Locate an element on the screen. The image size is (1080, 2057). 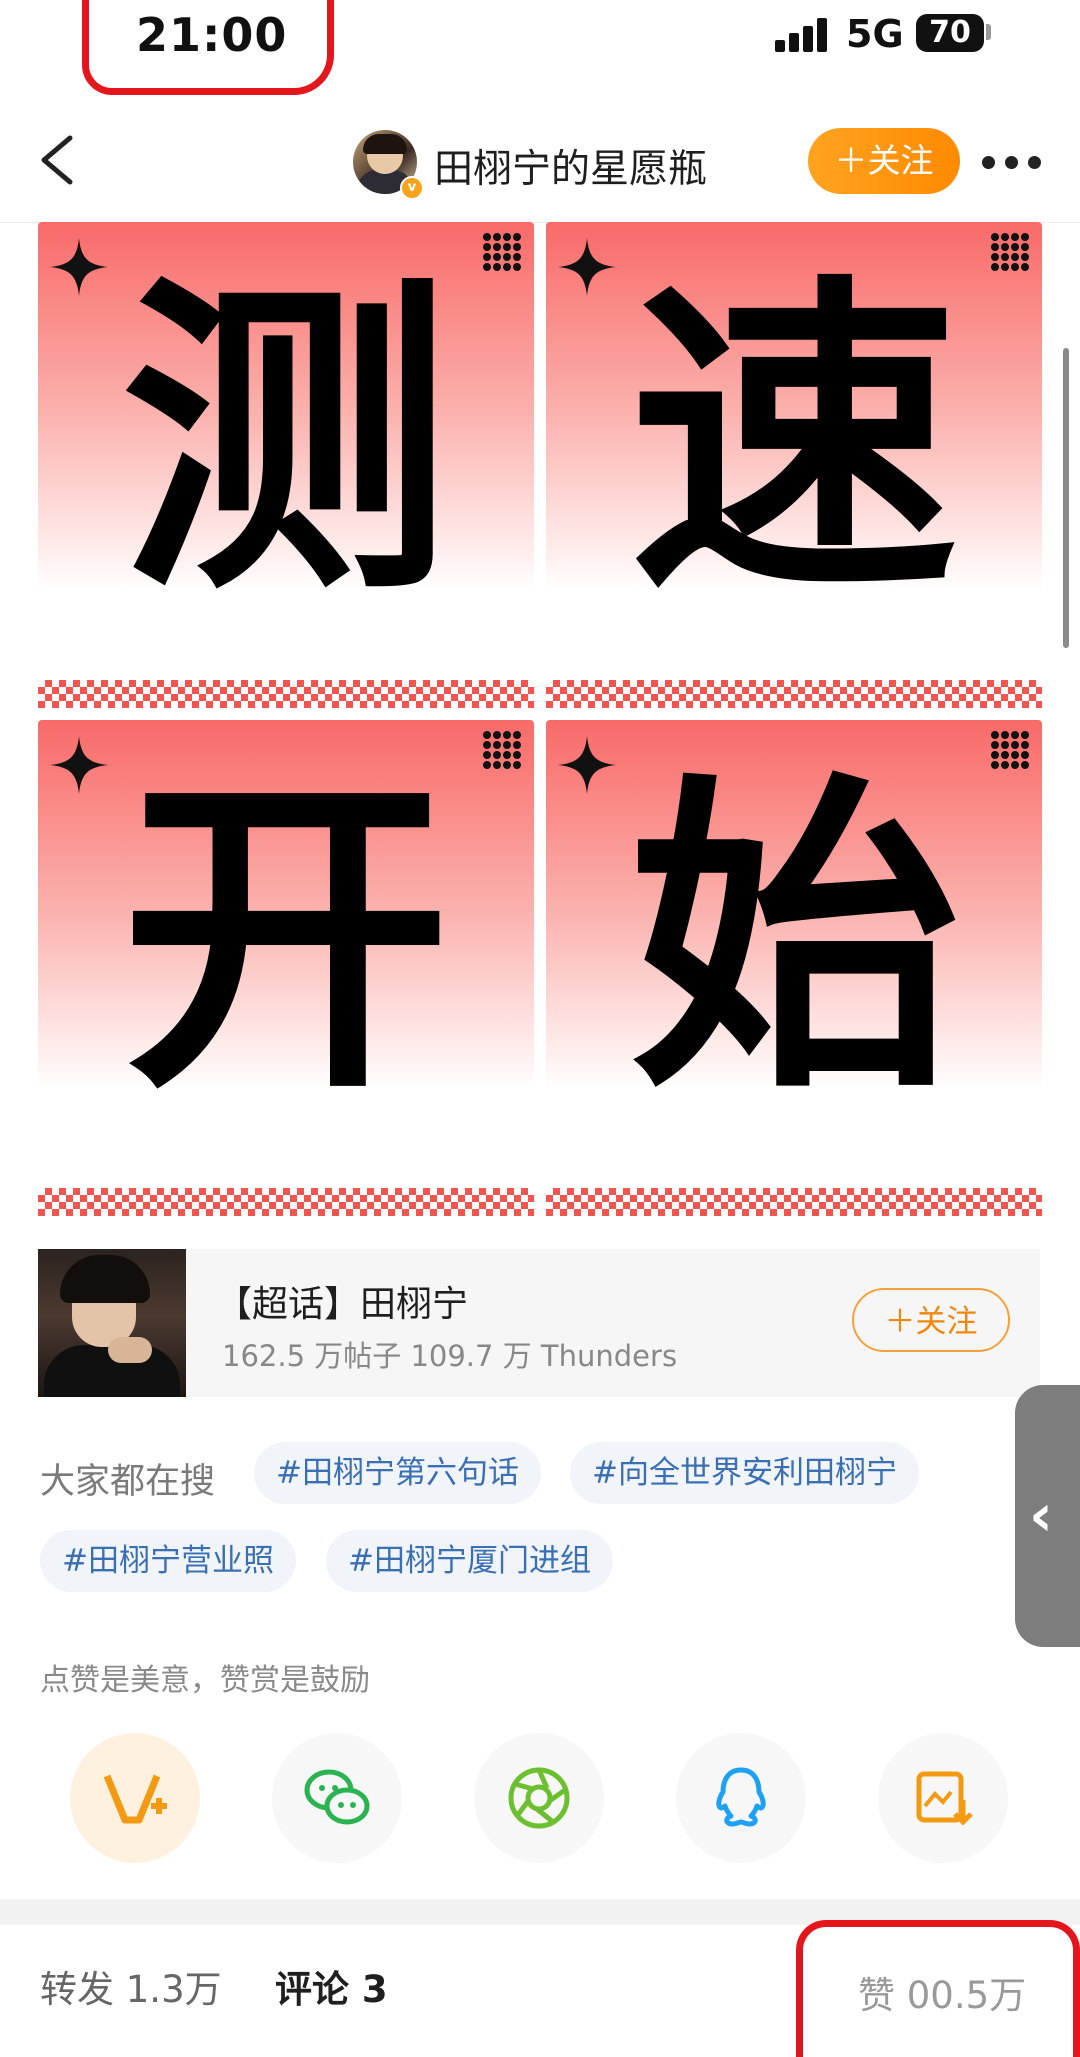
reward-hint: 点赞是美意，赞赏是鼓励 is located at coordinates (205, 1680).